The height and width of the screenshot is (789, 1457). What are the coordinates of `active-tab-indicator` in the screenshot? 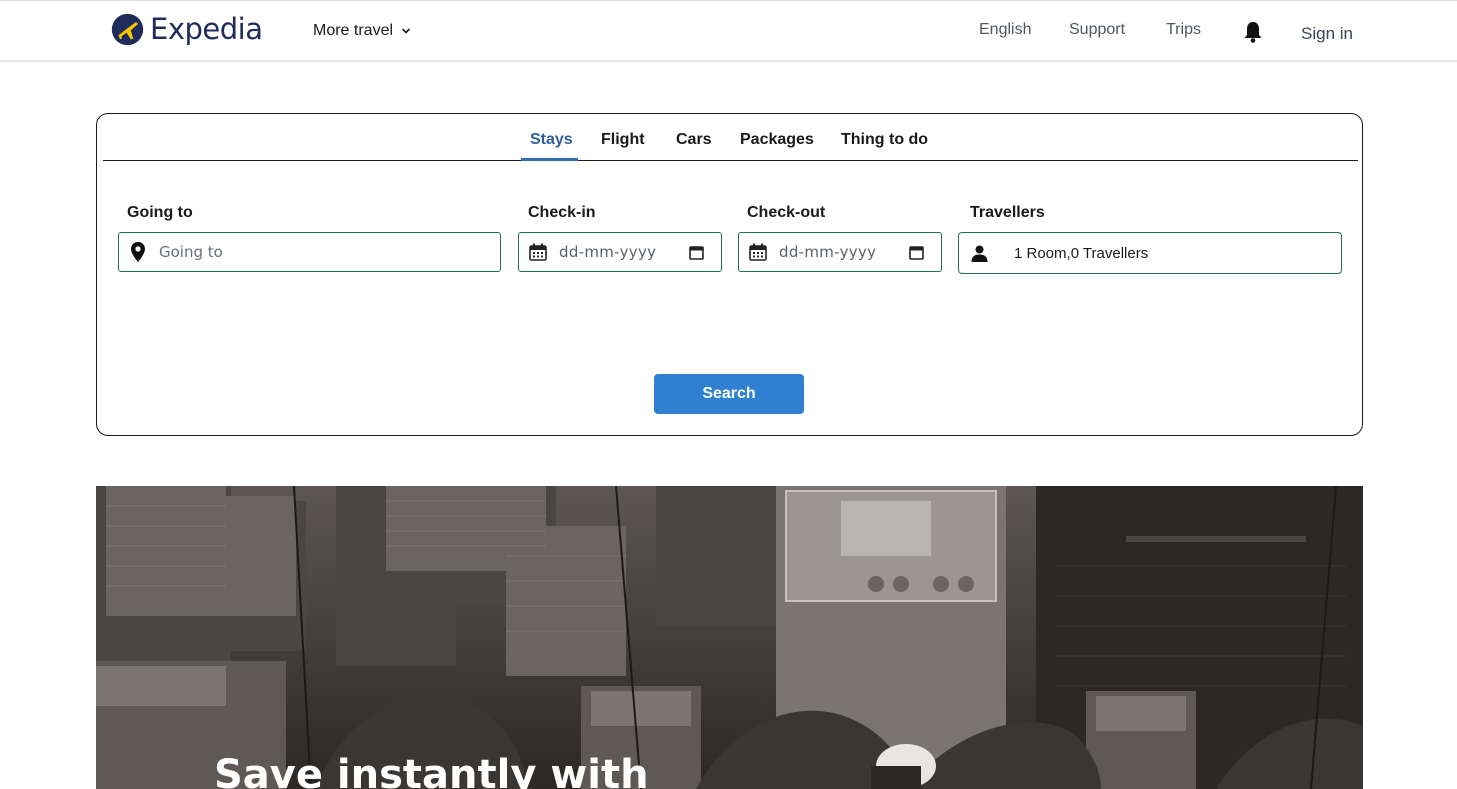 It's located at (549, 159).